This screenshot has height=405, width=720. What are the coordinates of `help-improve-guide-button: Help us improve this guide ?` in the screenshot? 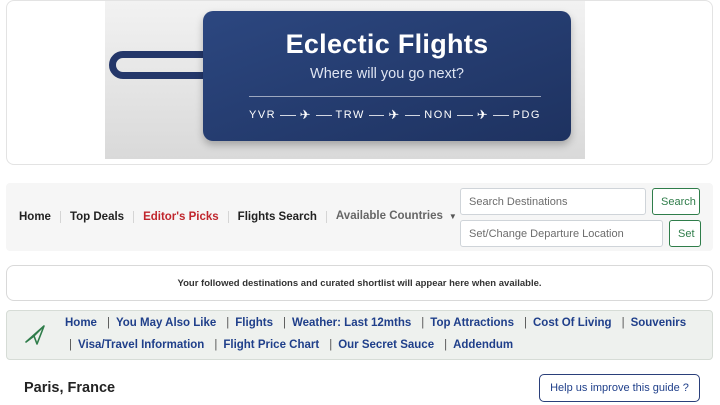 It's located at (619, 388).